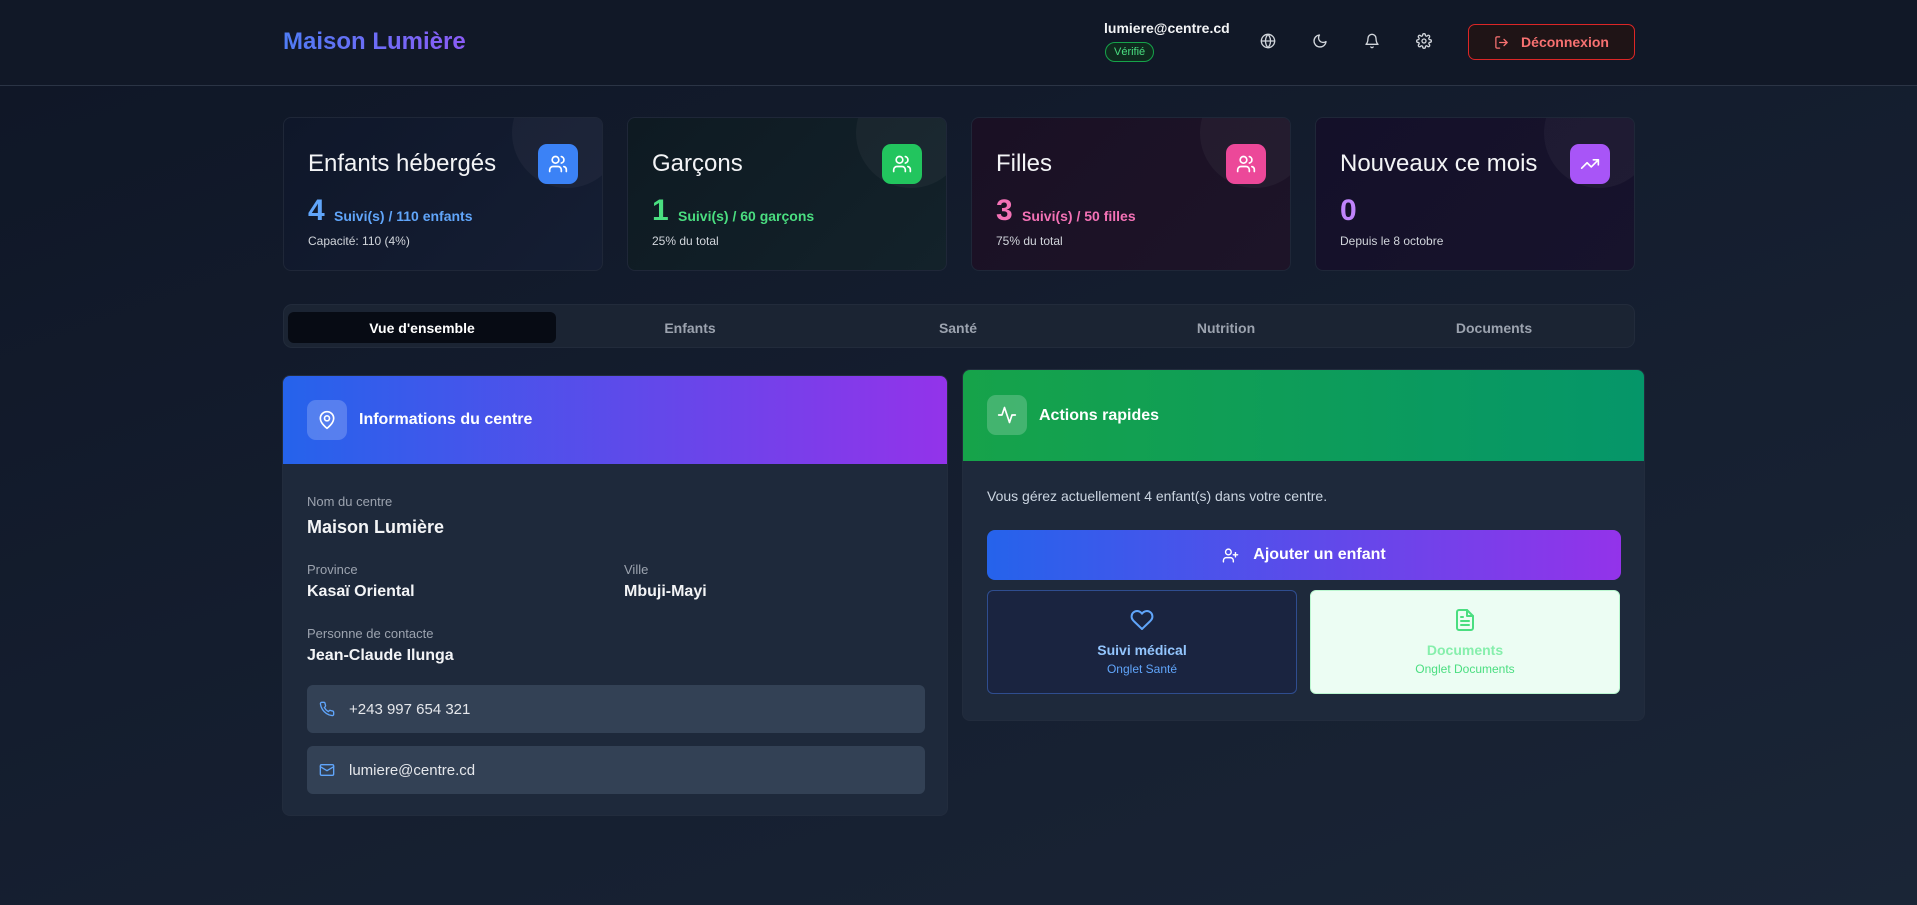 The image size is (1917, 905). I want to click on stat-title: Enfants hébergés, so click(402, 163).